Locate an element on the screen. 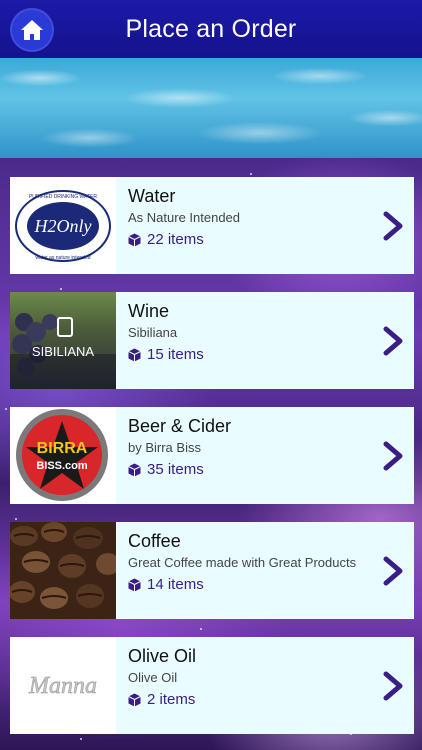  item-count: 35 items is located at coordinates (175, 469).